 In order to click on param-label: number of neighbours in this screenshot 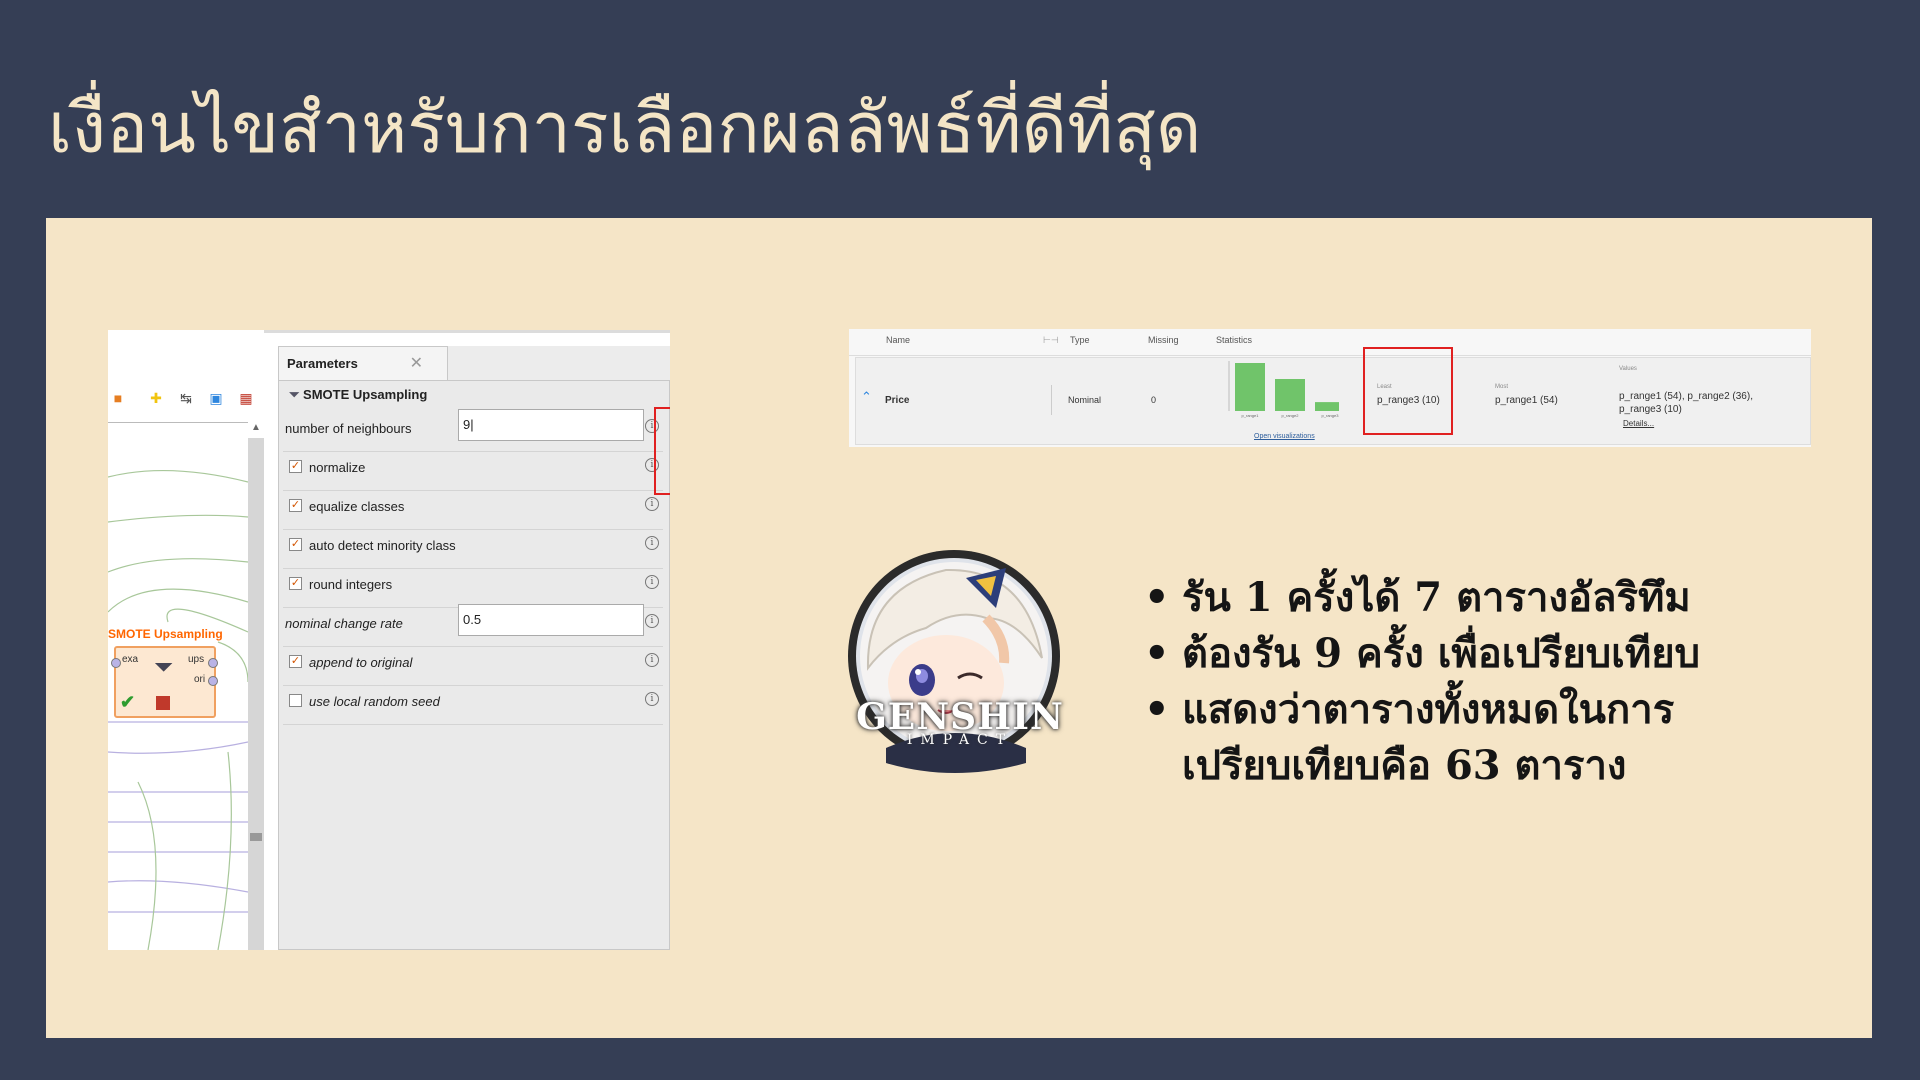, I will do `click(348, 428)`.